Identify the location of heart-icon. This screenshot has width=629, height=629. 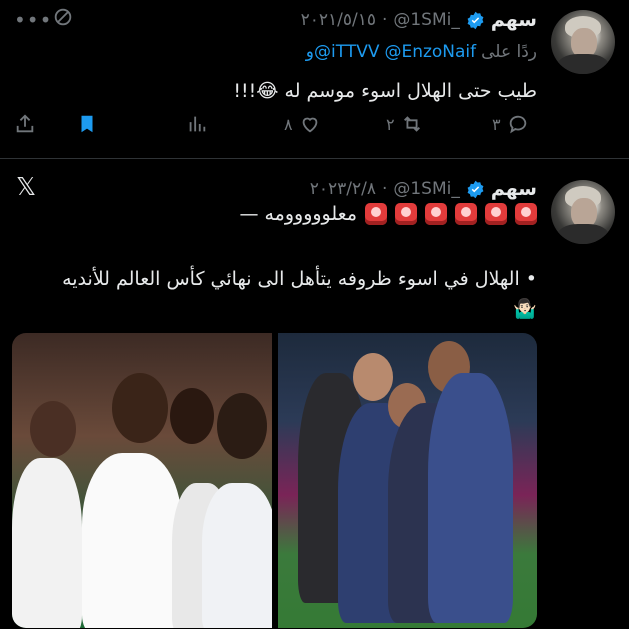
(309, 125).